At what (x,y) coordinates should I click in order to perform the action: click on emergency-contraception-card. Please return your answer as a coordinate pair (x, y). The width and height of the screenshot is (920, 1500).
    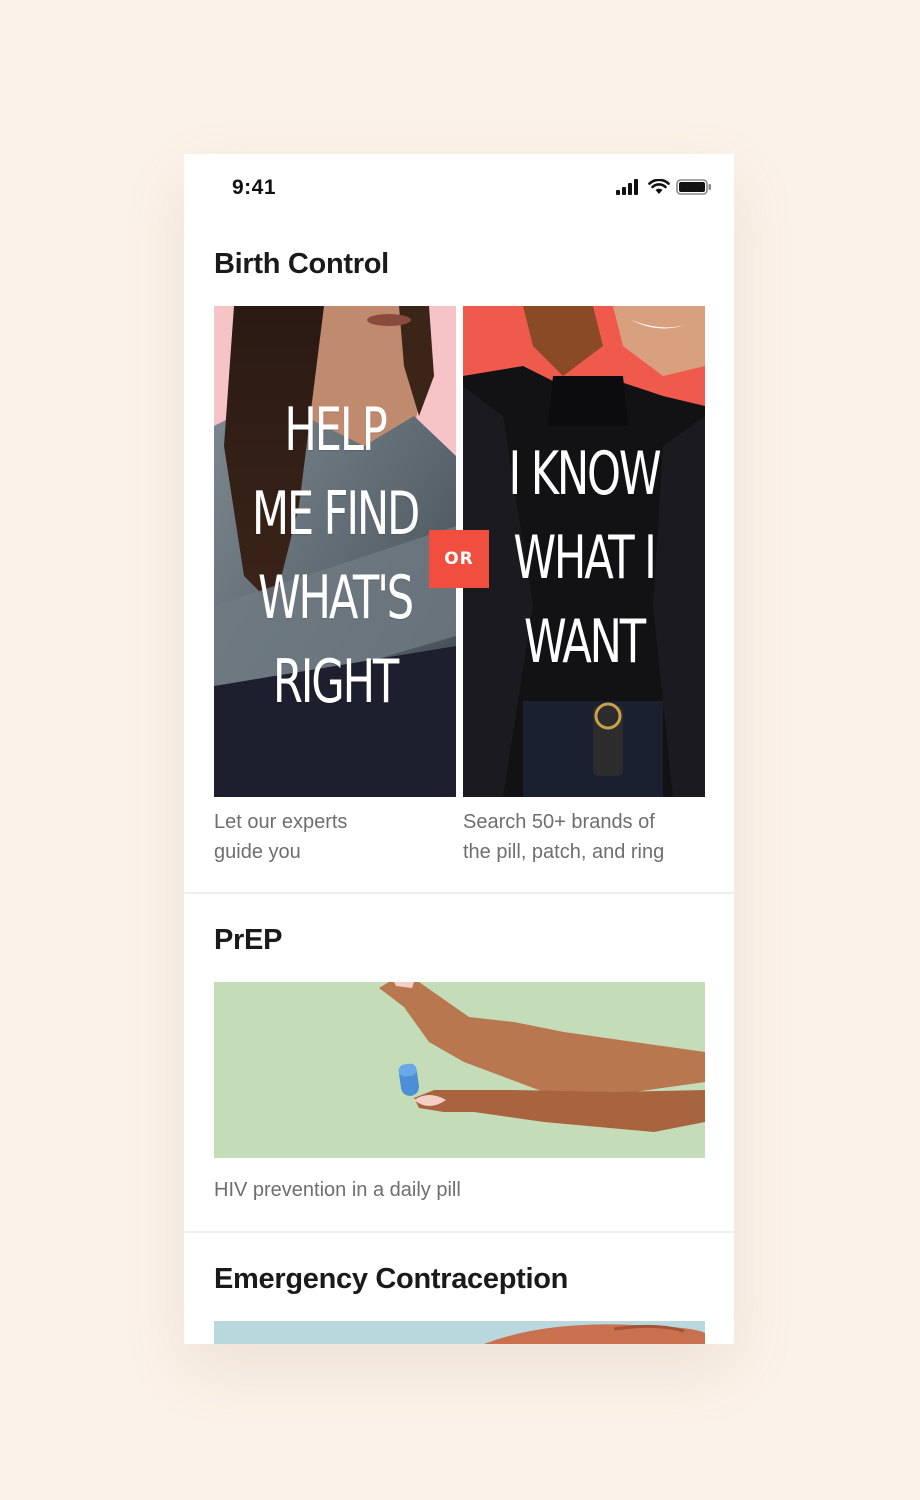
    Looking at the image, I should click on (459, 1332).